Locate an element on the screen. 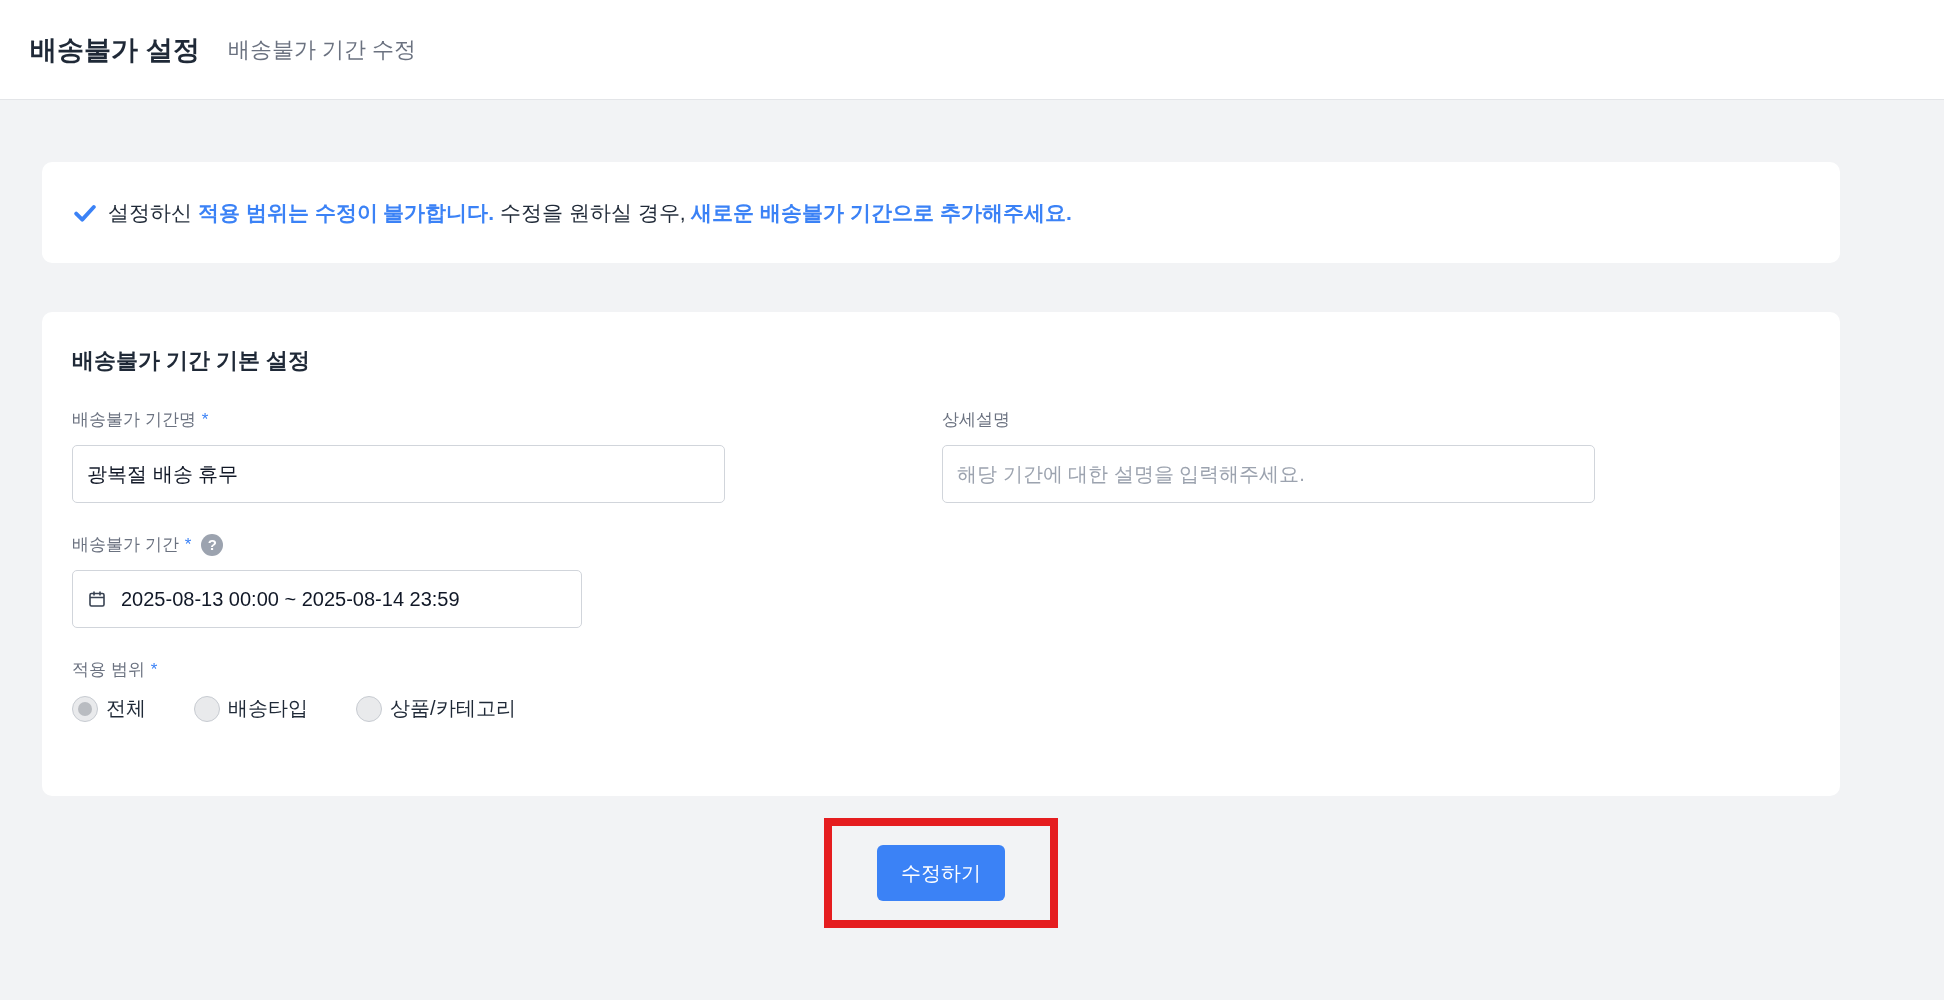  description-input-field: 해당 기간에 대한 설명을 입력해주세요. is located at coordinates (1268, 474).